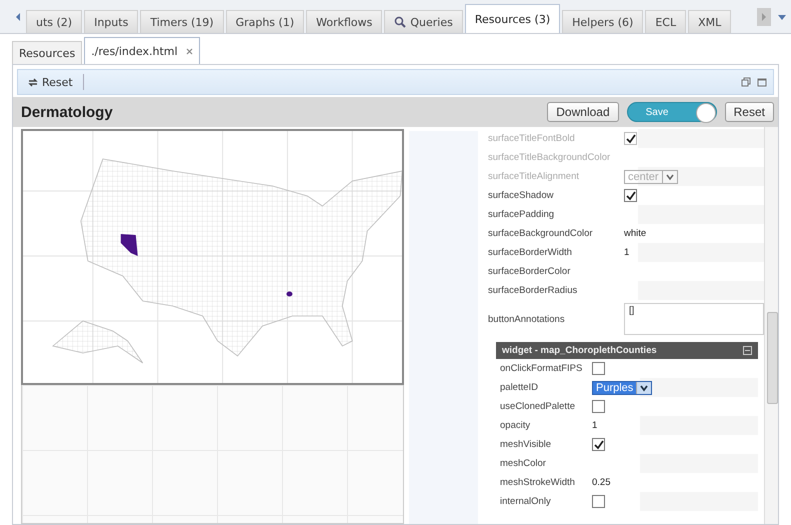 The image size is (791, 525). Describe the element at coordinates (665, 21) in the screenshot. I see `tab: ECL` at that location.